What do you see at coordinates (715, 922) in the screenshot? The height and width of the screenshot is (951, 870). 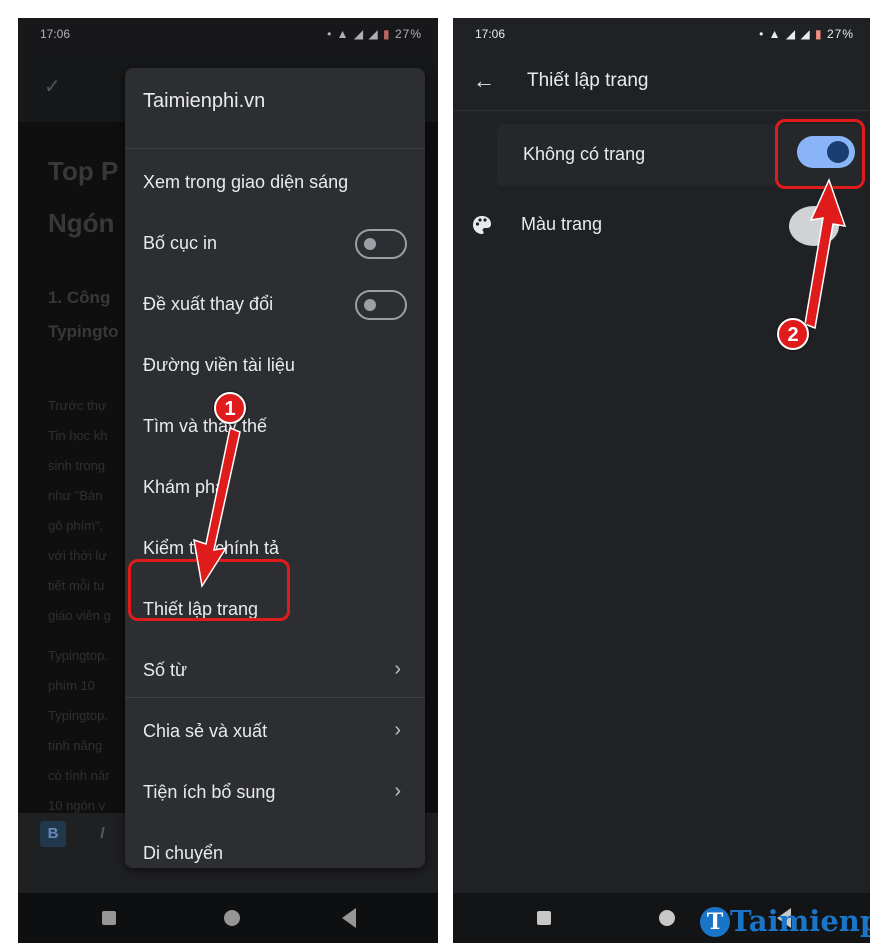 I see `logo-t-icon: T` at bounding box center [715, 922].